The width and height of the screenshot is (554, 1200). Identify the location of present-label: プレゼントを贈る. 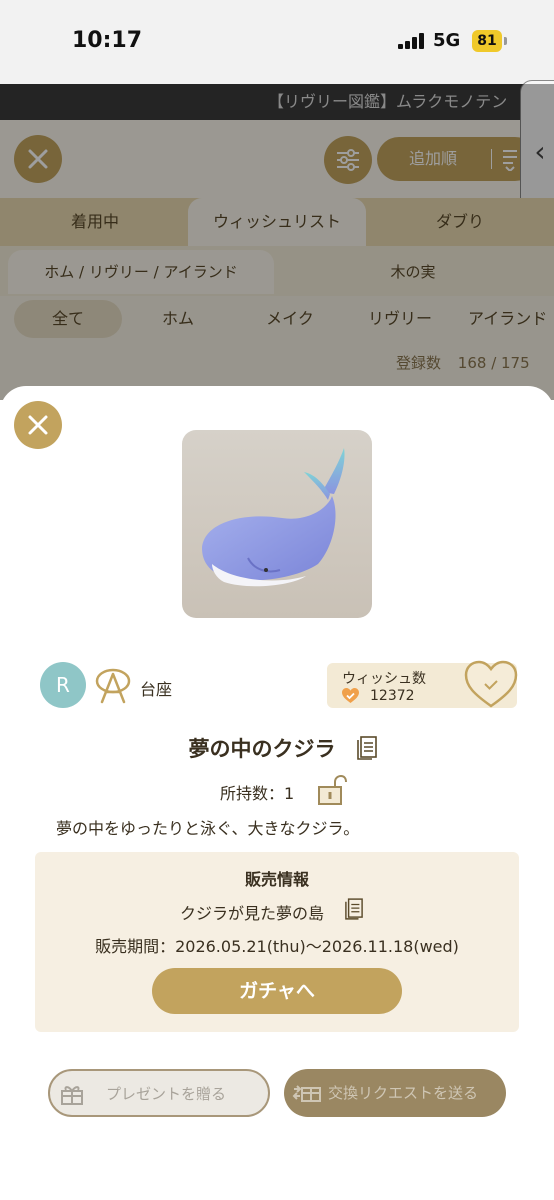
(166, 1094).